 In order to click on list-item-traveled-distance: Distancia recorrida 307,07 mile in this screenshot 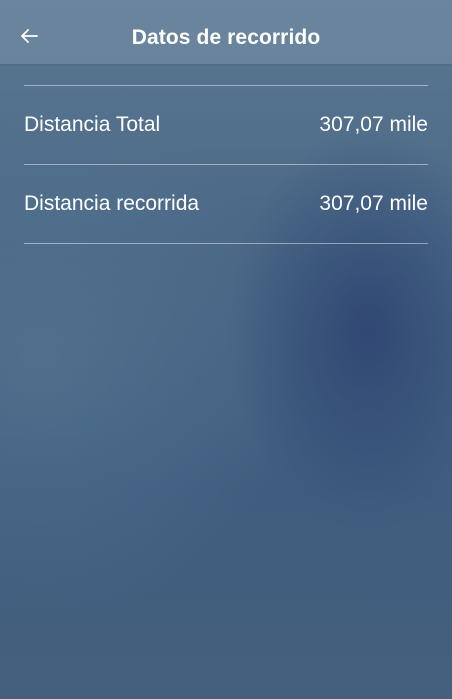, I will do `click(226, 204)`.